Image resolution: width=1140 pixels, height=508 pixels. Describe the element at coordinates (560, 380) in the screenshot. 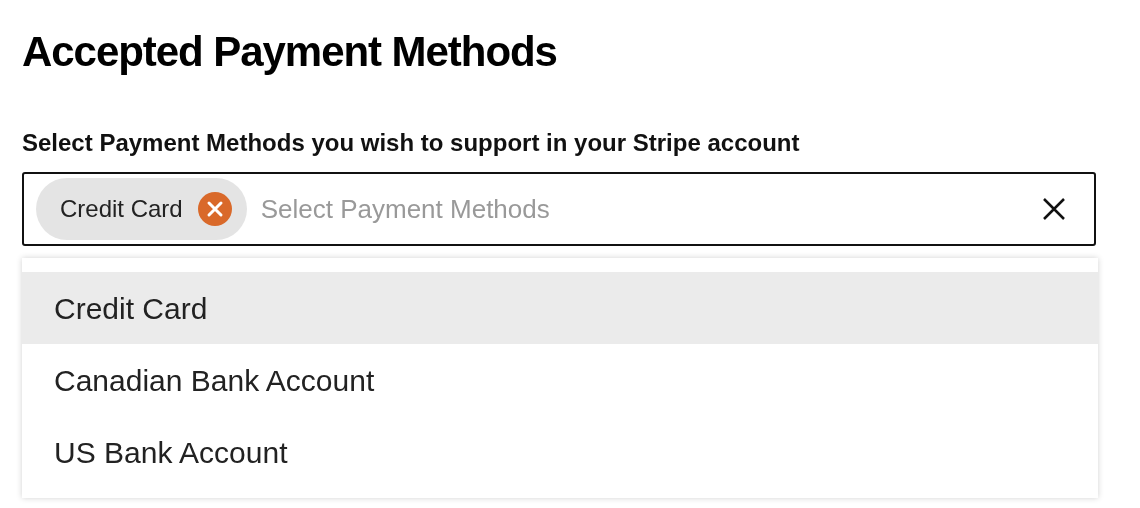

I see `dropdown-option: Canadian Bank Account` at that location.